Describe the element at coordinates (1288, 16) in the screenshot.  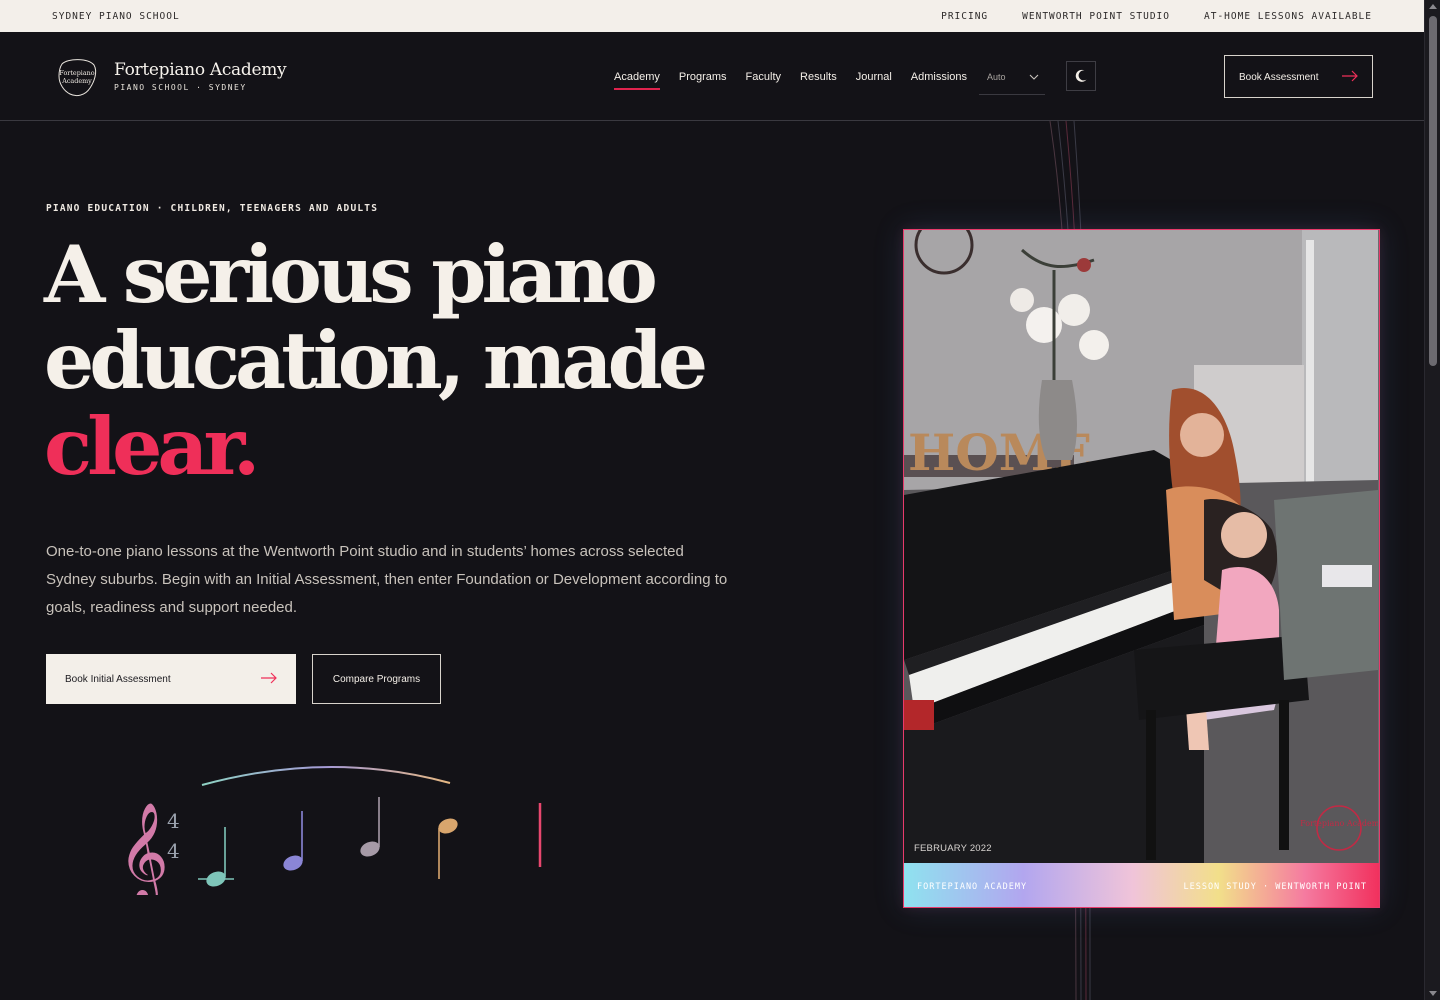
I see `topbar-link-at-home: AT-HOME LESSONS AVAILABLE` at that location.